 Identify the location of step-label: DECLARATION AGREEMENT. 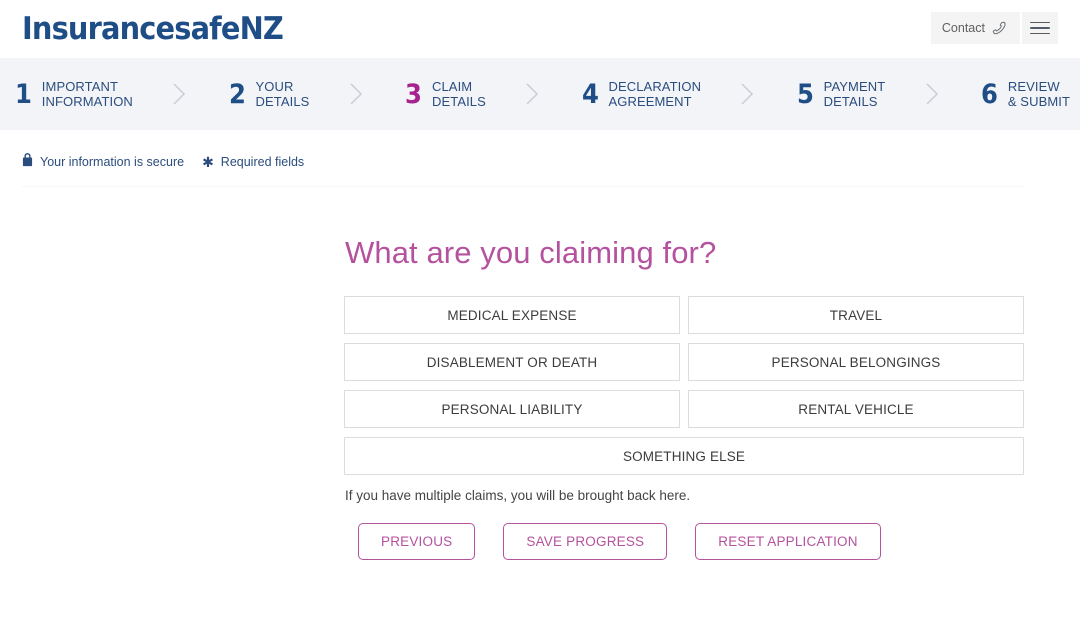
(655, 93).